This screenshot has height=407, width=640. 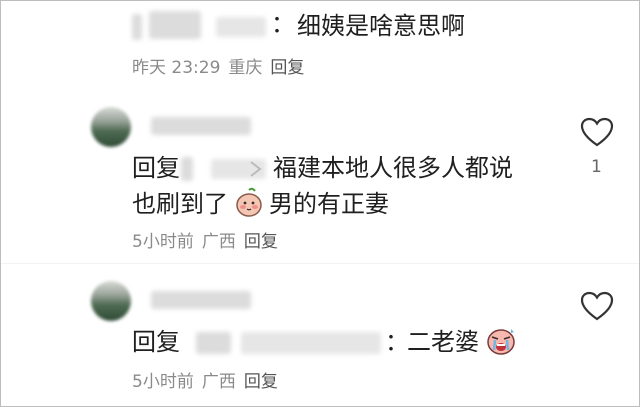 What do you see at coordinates (180, 204) in the screenshot?
I see `comment-text: 也刷到了` at bounding box center [180, 204].